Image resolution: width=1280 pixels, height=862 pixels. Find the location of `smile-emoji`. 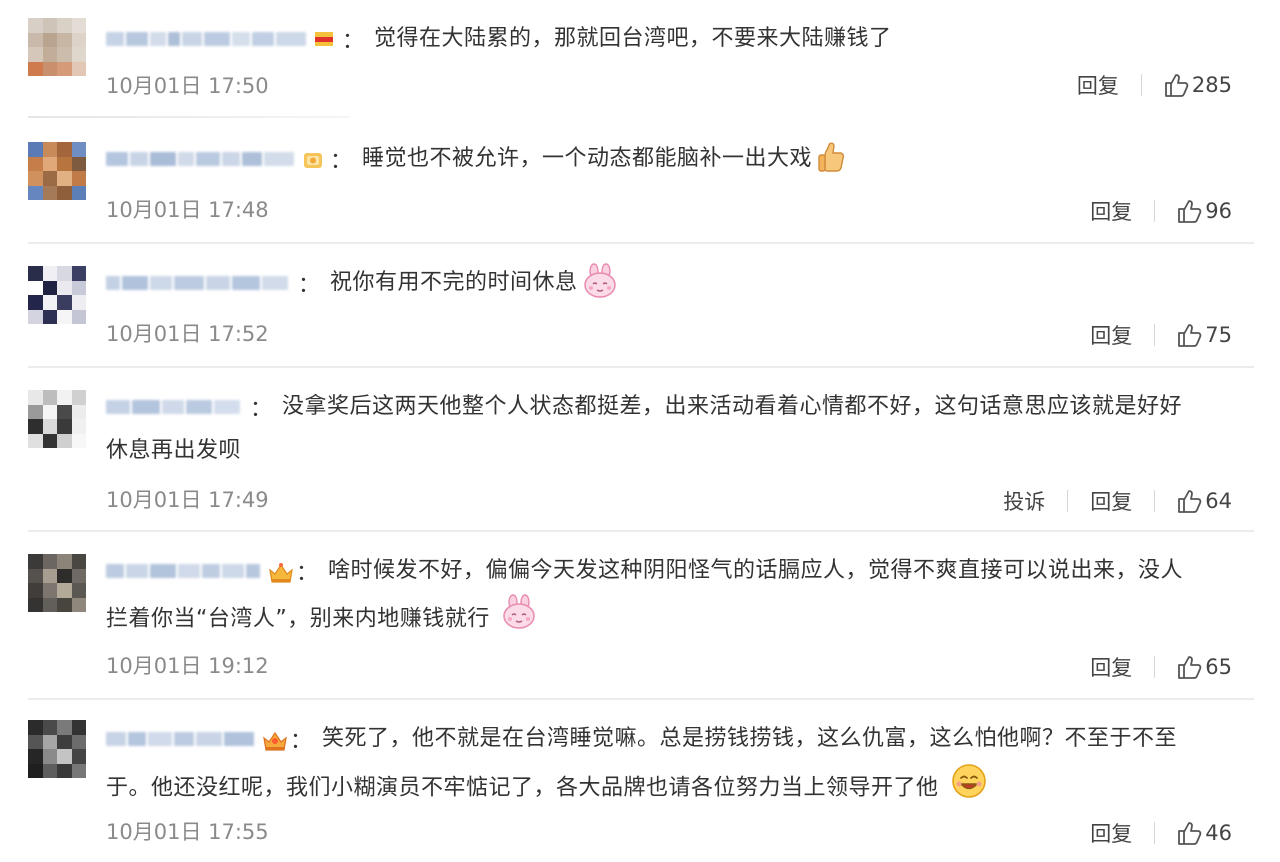

smile-emoji is located at coordinates (969, 788).